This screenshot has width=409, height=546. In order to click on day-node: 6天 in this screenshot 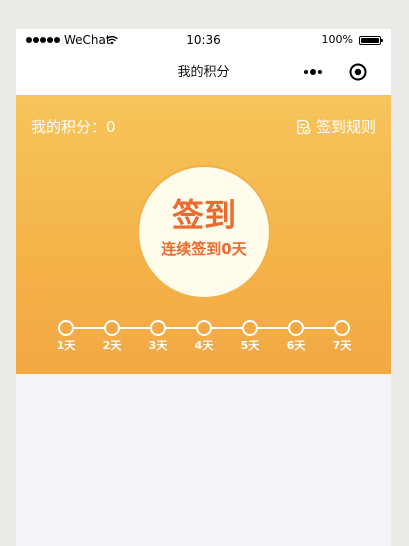, I will do `click(296, 336)`.